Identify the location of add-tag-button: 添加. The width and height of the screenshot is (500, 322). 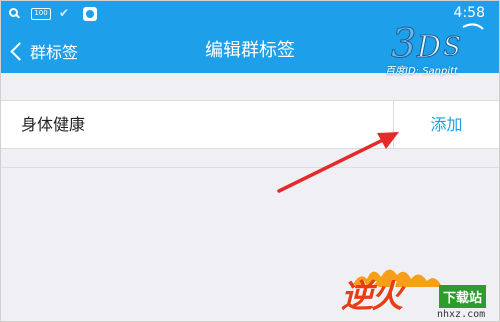
(446, 124).